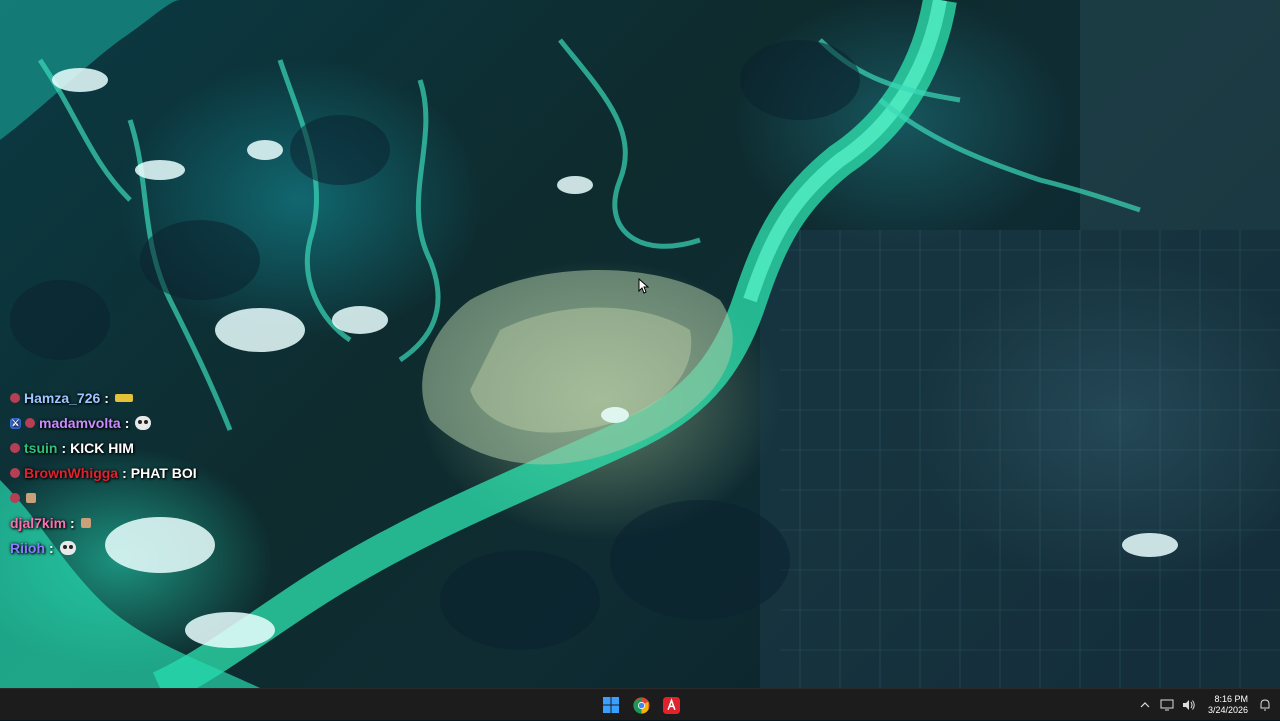 The image size is (1280, 721). I want to click on volume-icon, so click(1189, 705).